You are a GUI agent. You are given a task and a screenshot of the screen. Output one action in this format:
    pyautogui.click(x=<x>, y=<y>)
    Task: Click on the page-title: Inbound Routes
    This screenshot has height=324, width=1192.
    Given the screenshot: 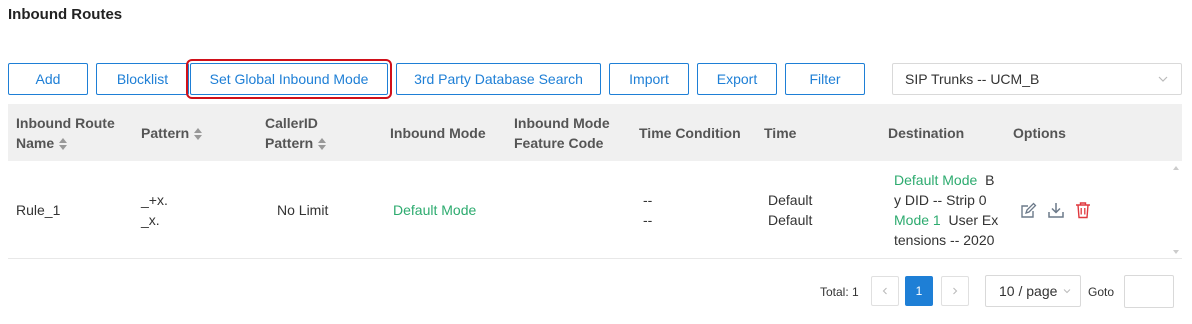 What is the action you would take?
    pyautogui.click(x=65, y=14)
    